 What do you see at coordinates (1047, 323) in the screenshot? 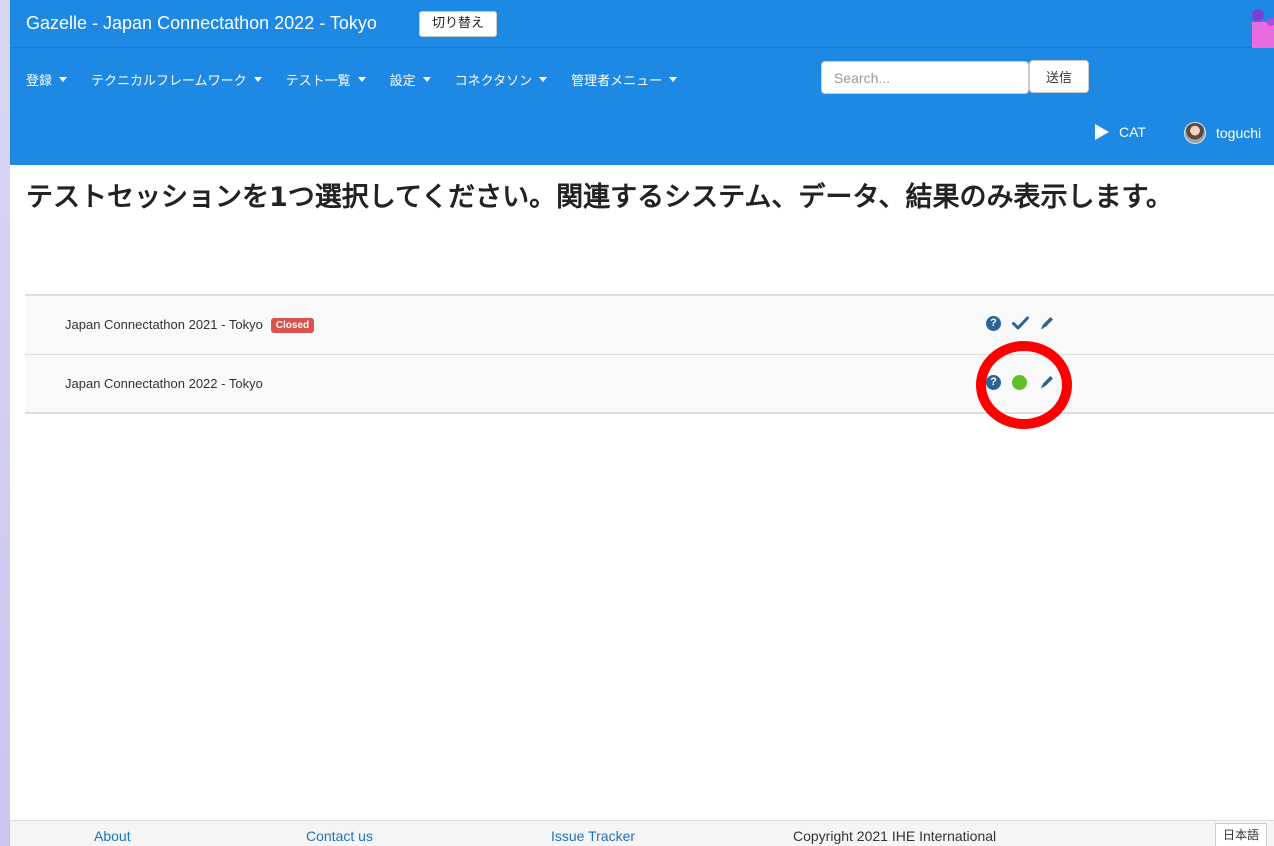
I see `pencil-icon` at bounding box center [1047, 323].